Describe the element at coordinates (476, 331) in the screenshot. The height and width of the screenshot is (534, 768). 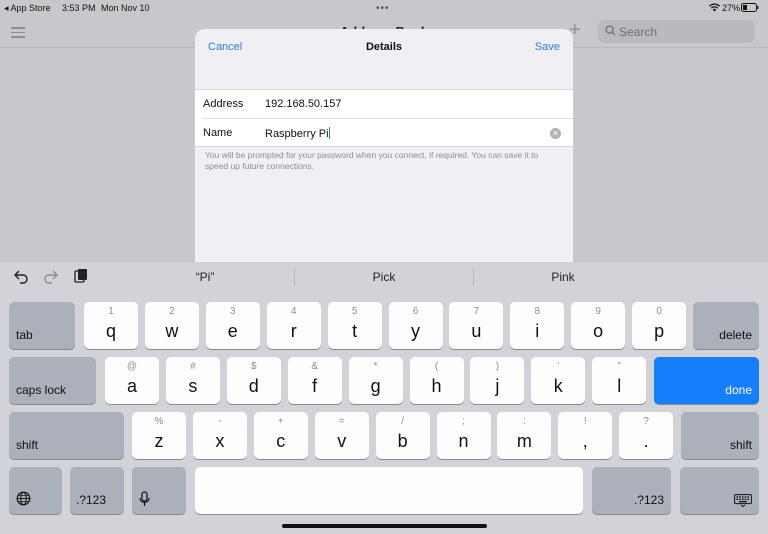
I see `key-main-label: u` at that location.